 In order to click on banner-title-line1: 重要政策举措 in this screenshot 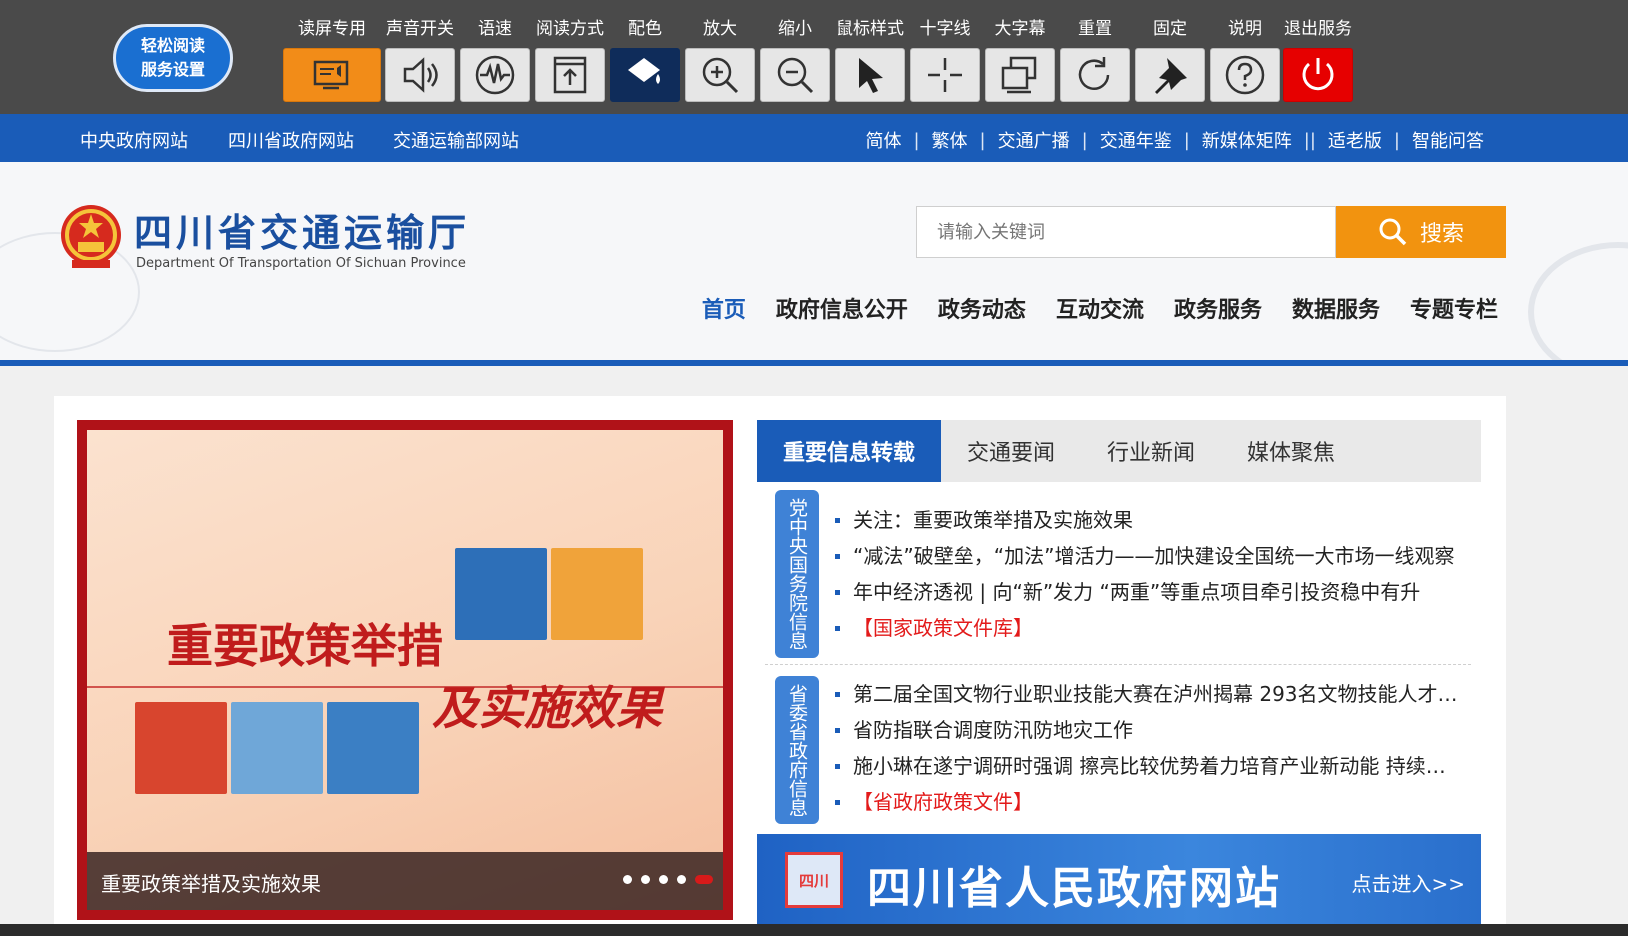, I will do `click(305, 646)`.